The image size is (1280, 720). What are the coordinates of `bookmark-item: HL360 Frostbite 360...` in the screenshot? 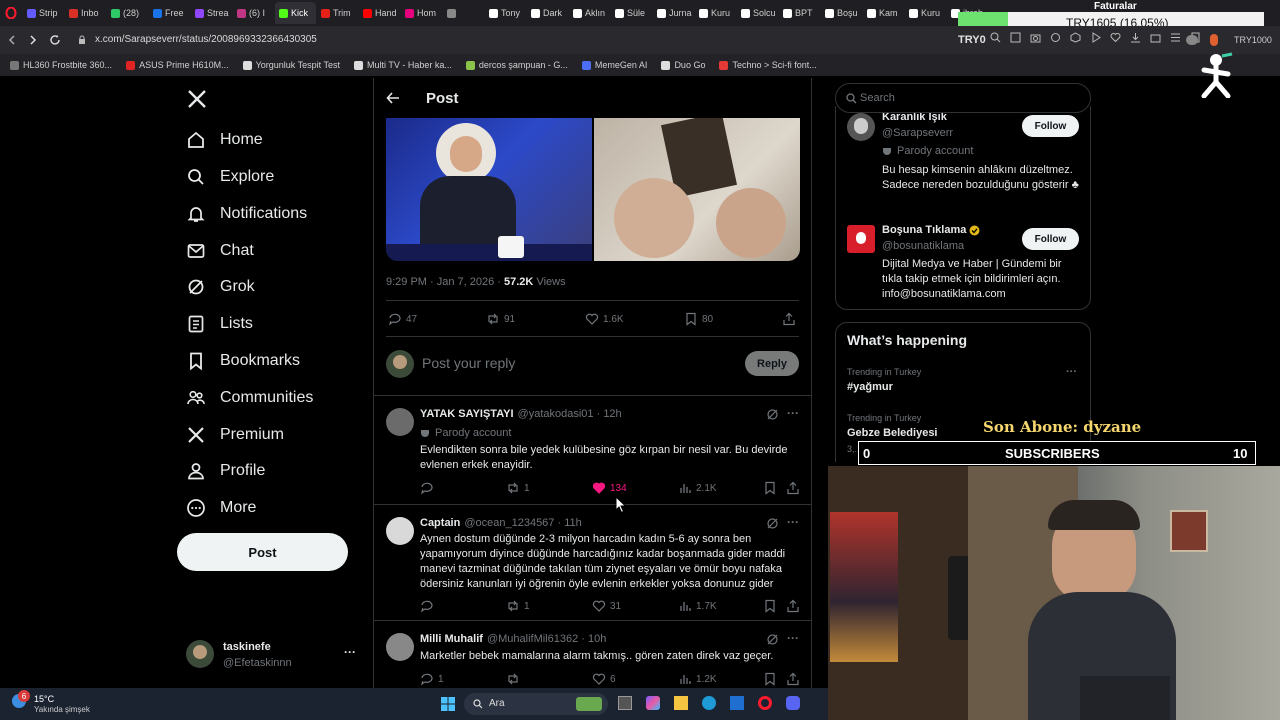 It's located at (61, 65).